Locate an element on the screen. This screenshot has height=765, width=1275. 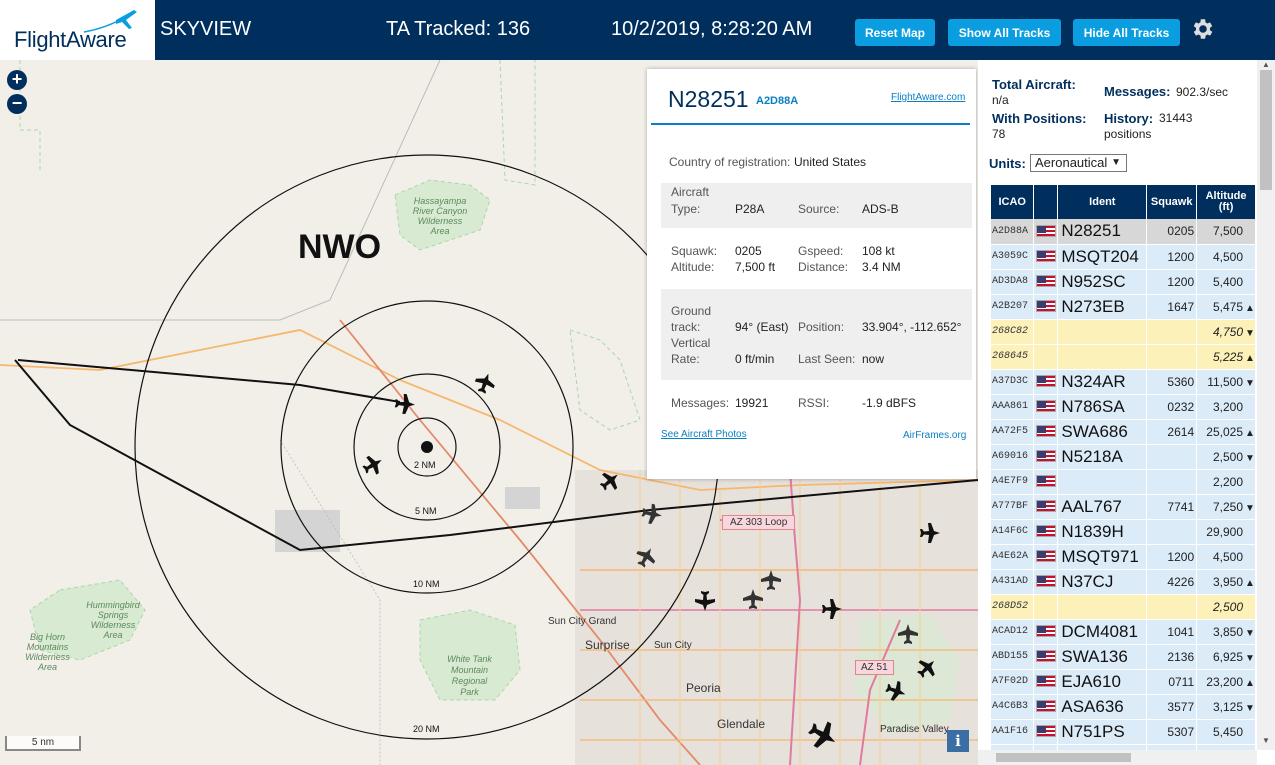
flightaware-logo: FlightAware is located at coordinates (77, 30).